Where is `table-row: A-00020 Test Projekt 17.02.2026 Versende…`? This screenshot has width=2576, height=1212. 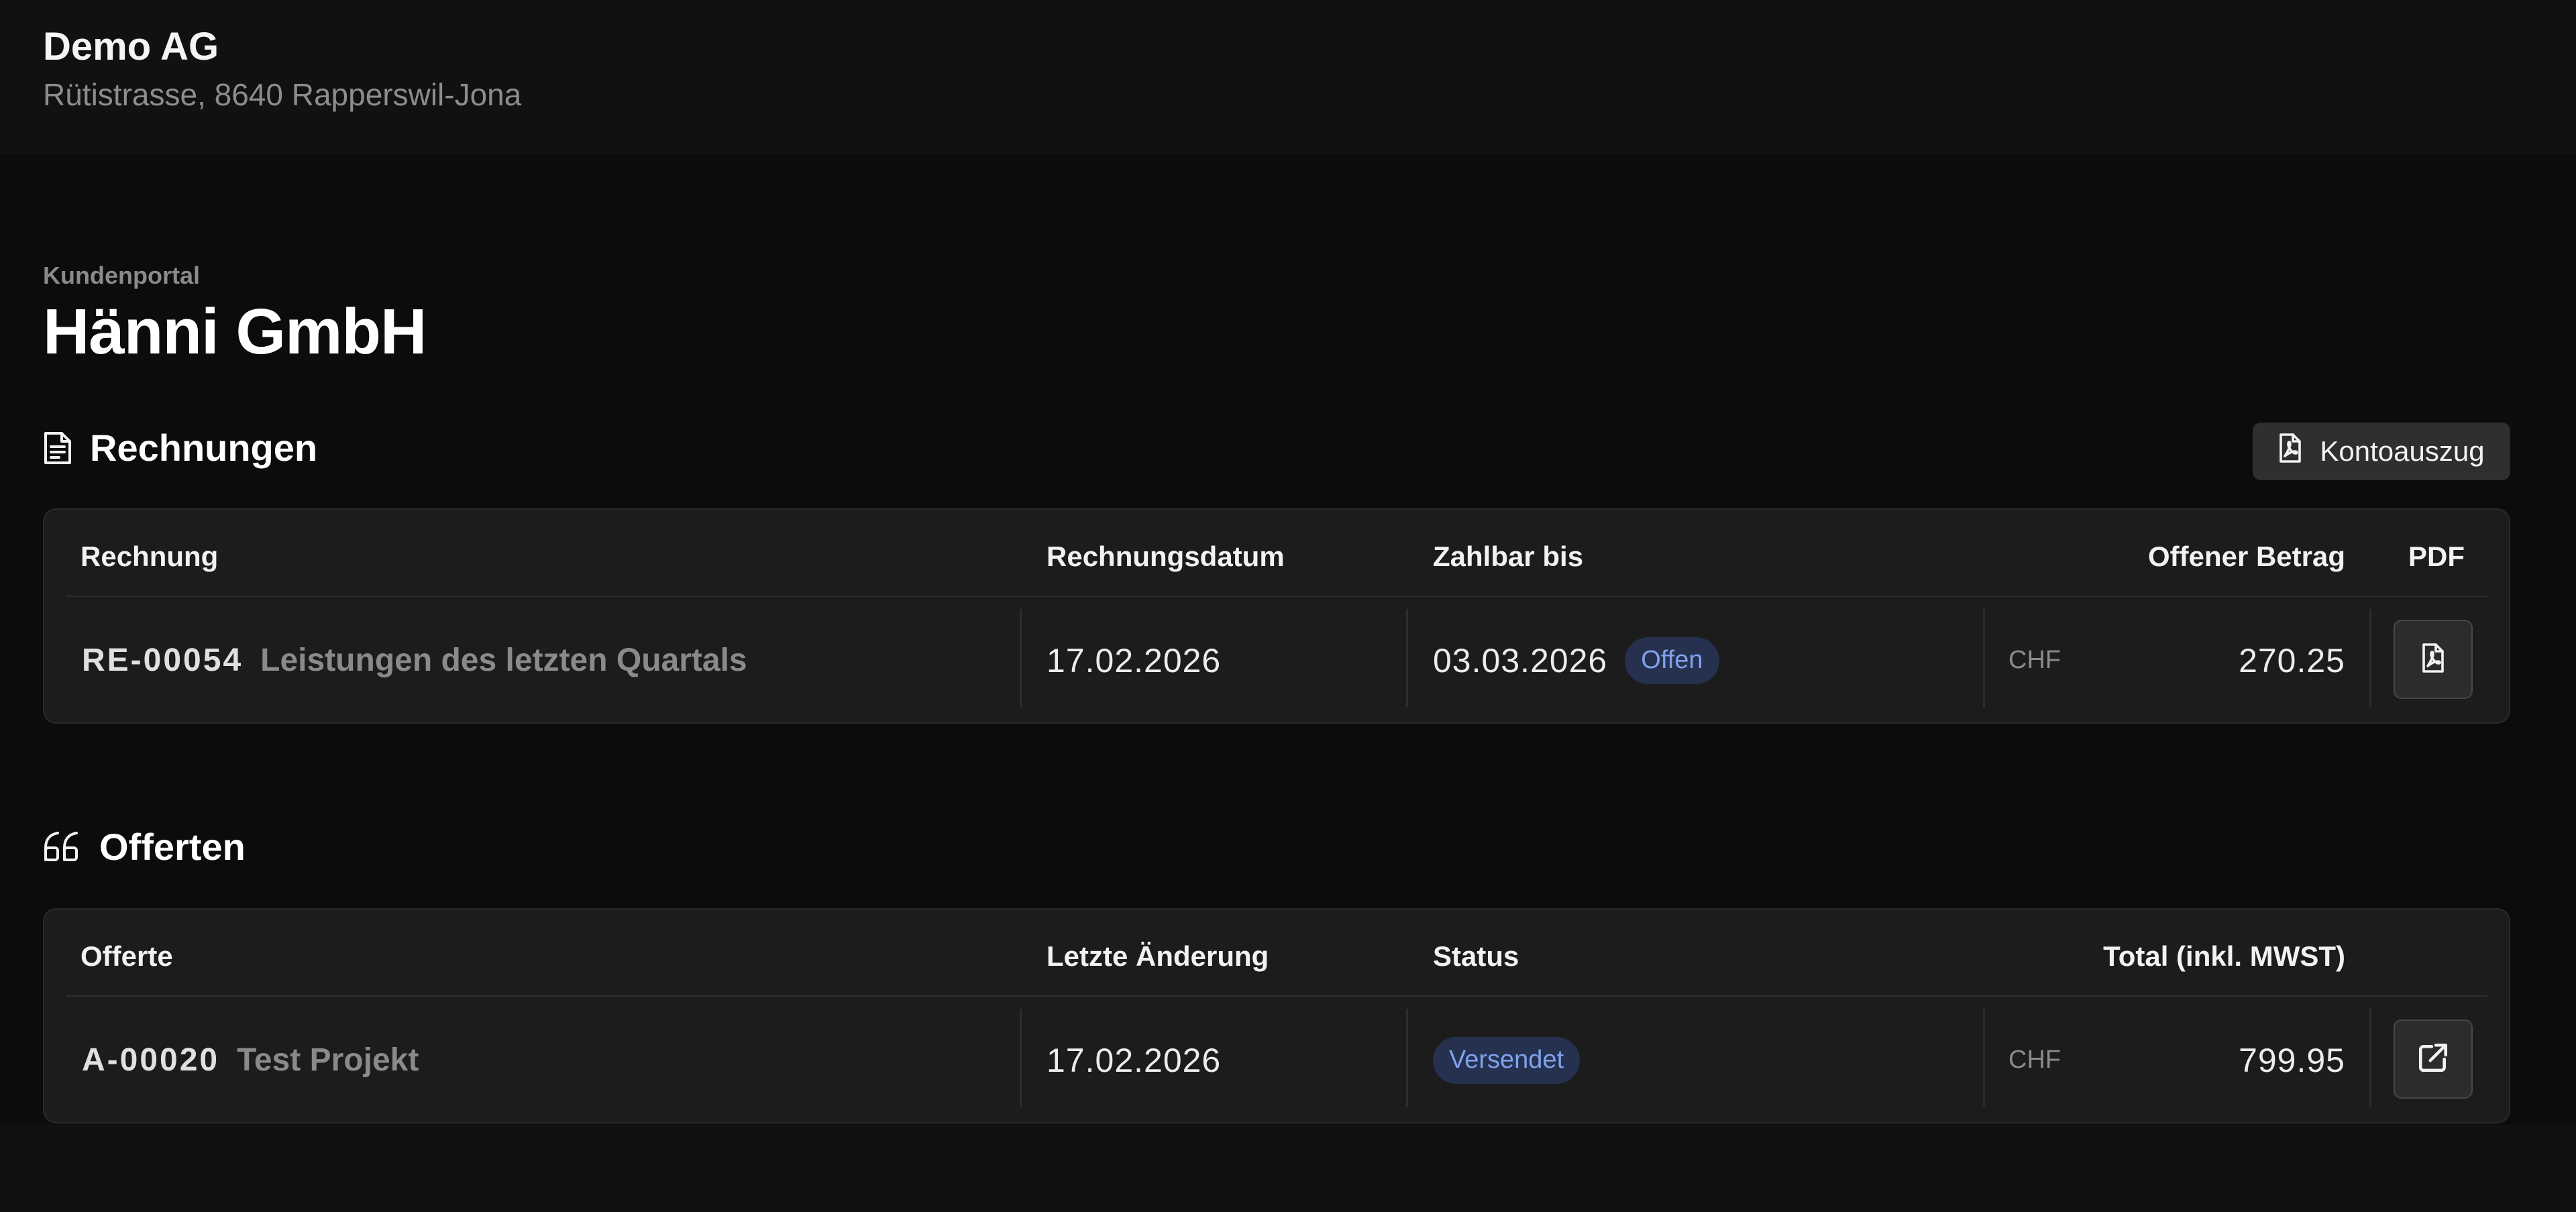
table-row: A-00020 Test Projekt 17.02.2026 Versende… is located at coordinates (1276, 1060).